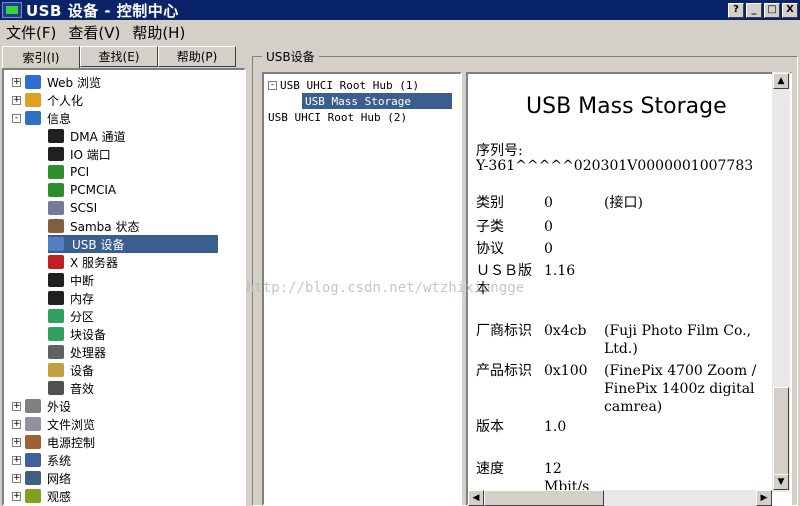 Image resolution: width=800 pixels, height=506 pixels. I want to click on system-icon, so click(33, 460).